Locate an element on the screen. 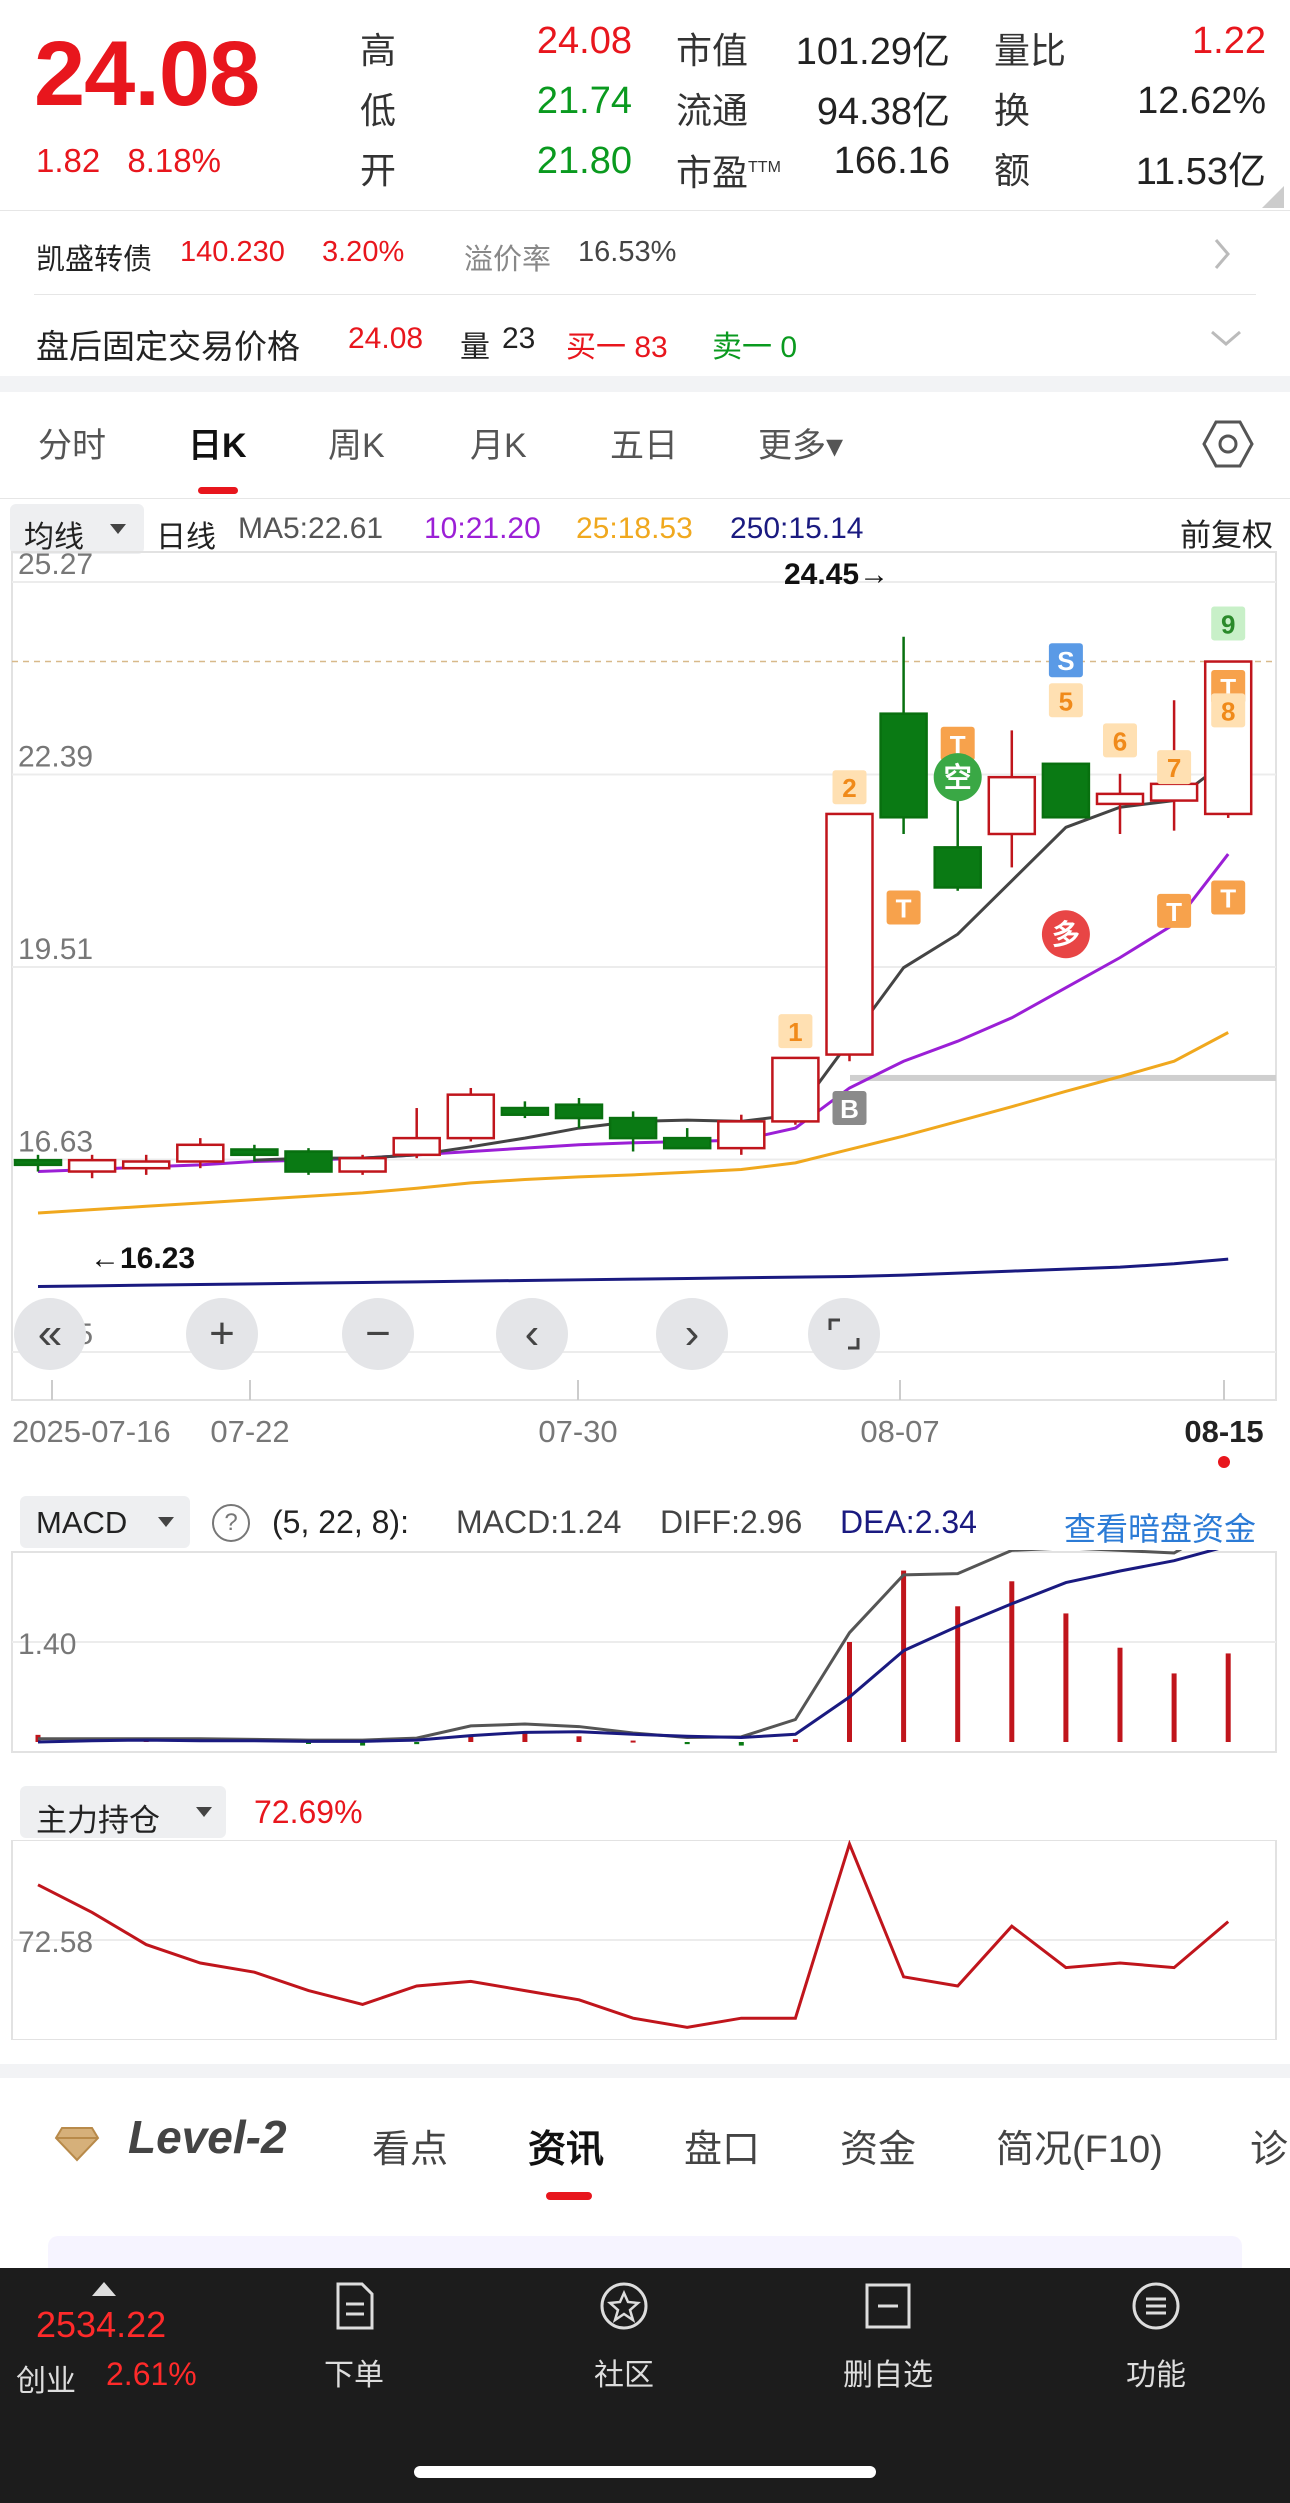  macd-chart: 1.40 is located at coordinates (645, 1655).